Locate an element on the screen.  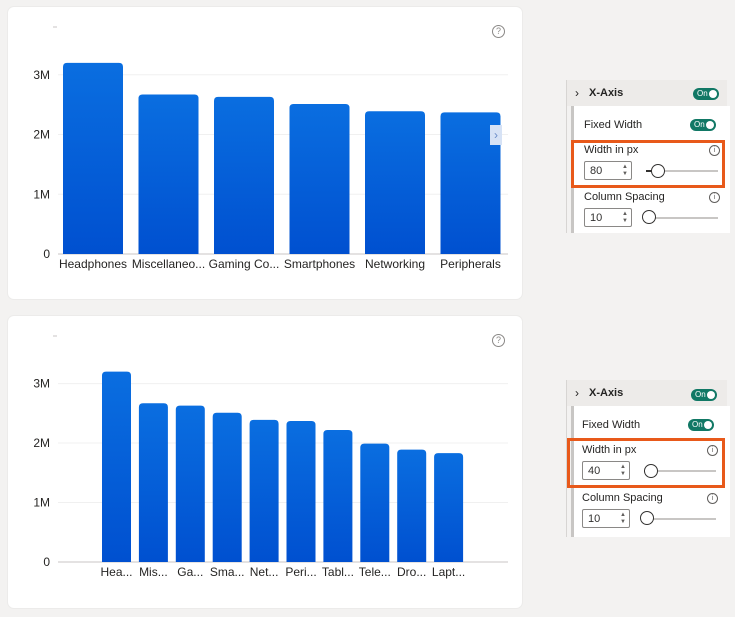
x-category-label: Networking is located at coordinates (395, 264).